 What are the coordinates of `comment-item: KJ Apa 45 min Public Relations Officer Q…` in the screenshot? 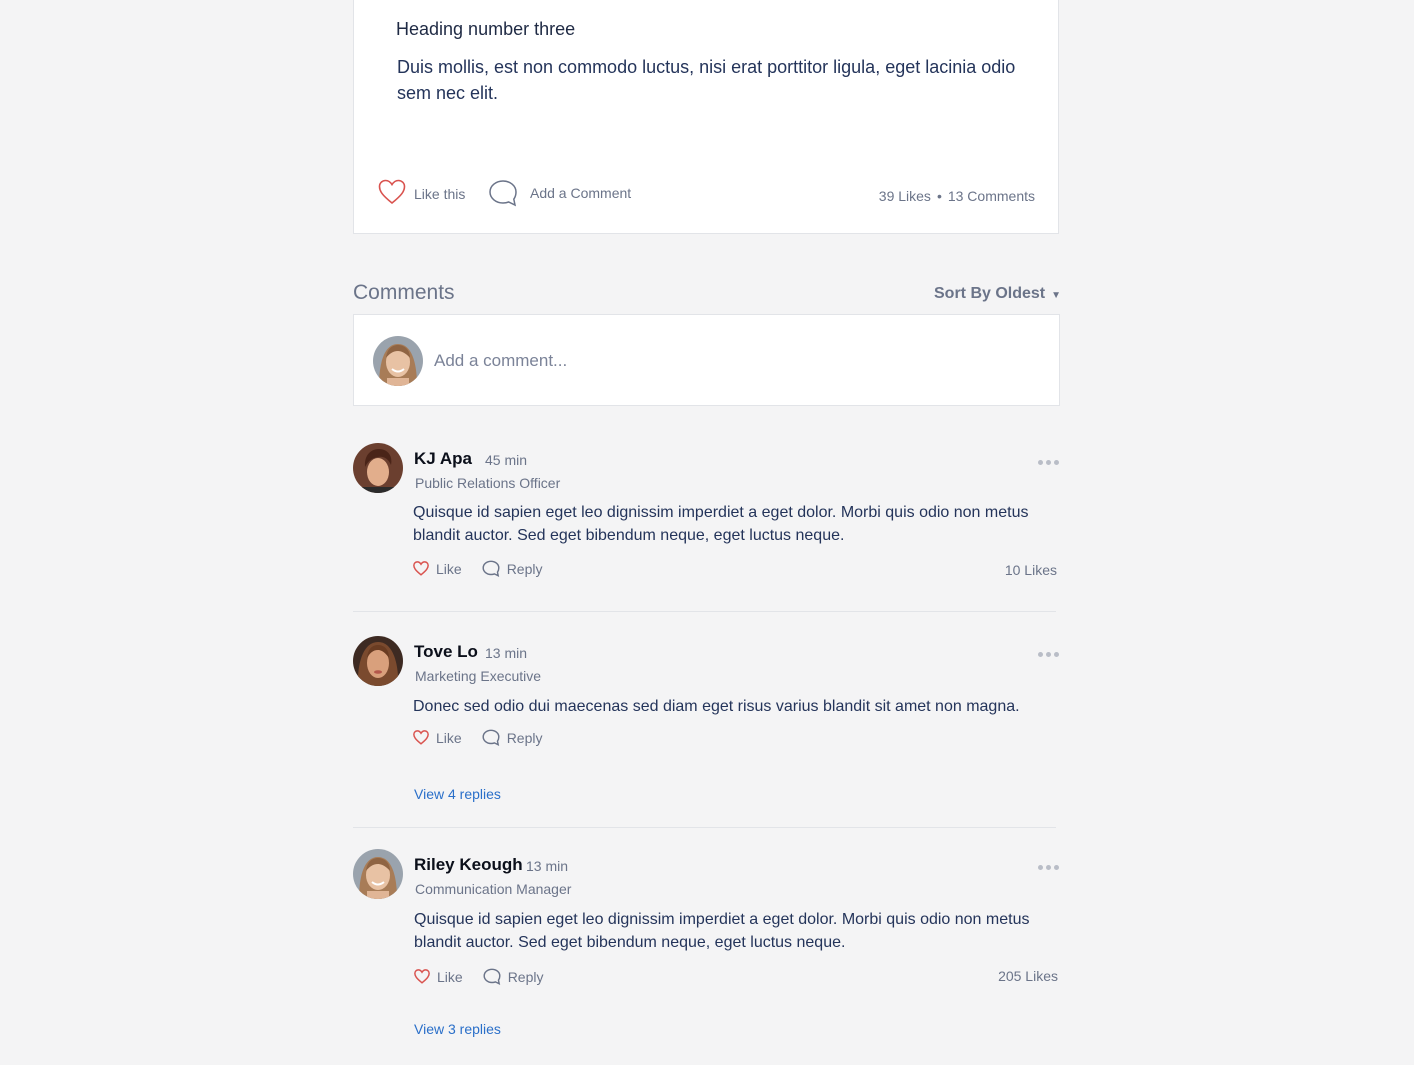 It's located at (706, 518).